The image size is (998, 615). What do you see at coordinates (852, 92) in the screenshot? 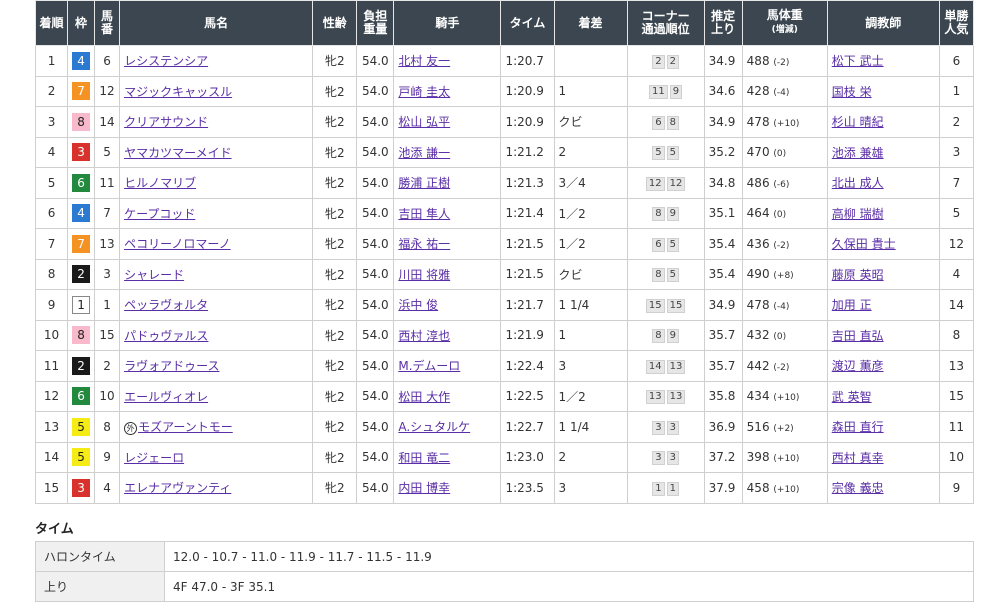
I see `trainer-link: 国枝 栄` at bounding box center [852, 92].